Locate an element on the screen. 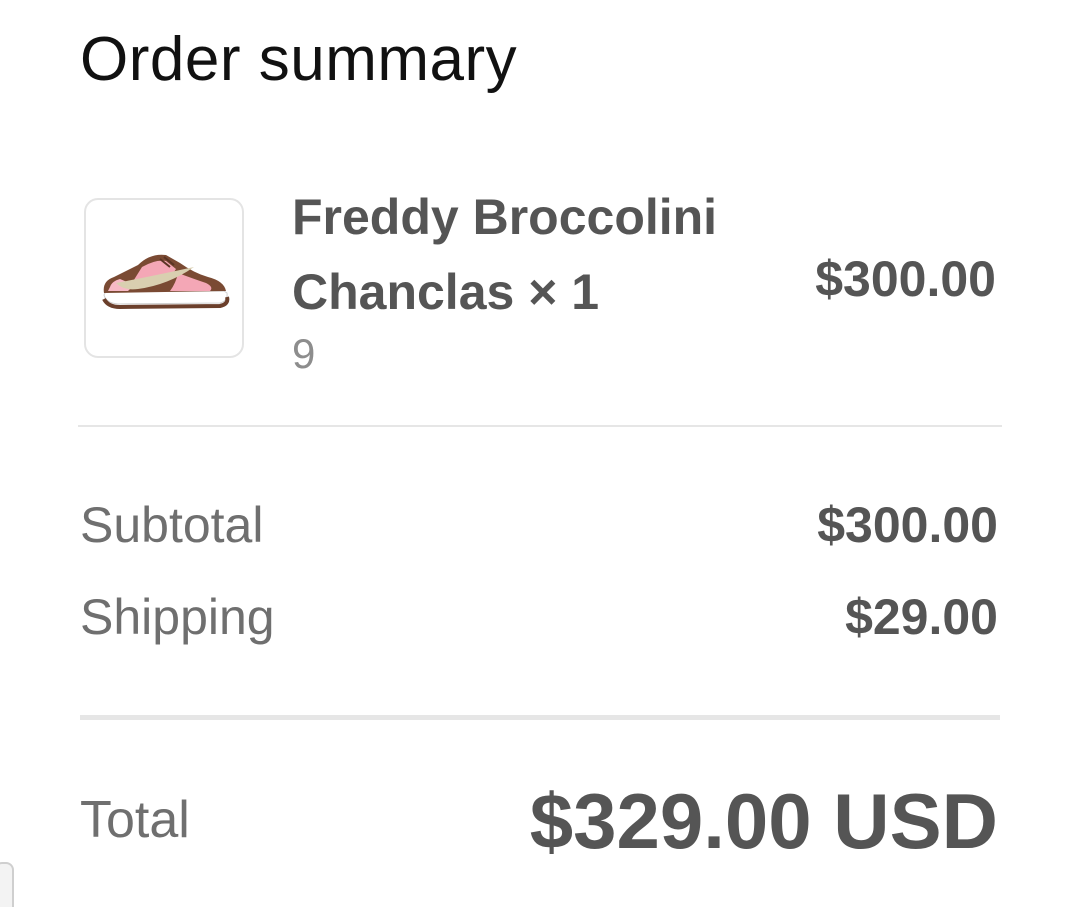 The image size is (1080, 907). product-variant: 9 is located at coordinates (304, 353).